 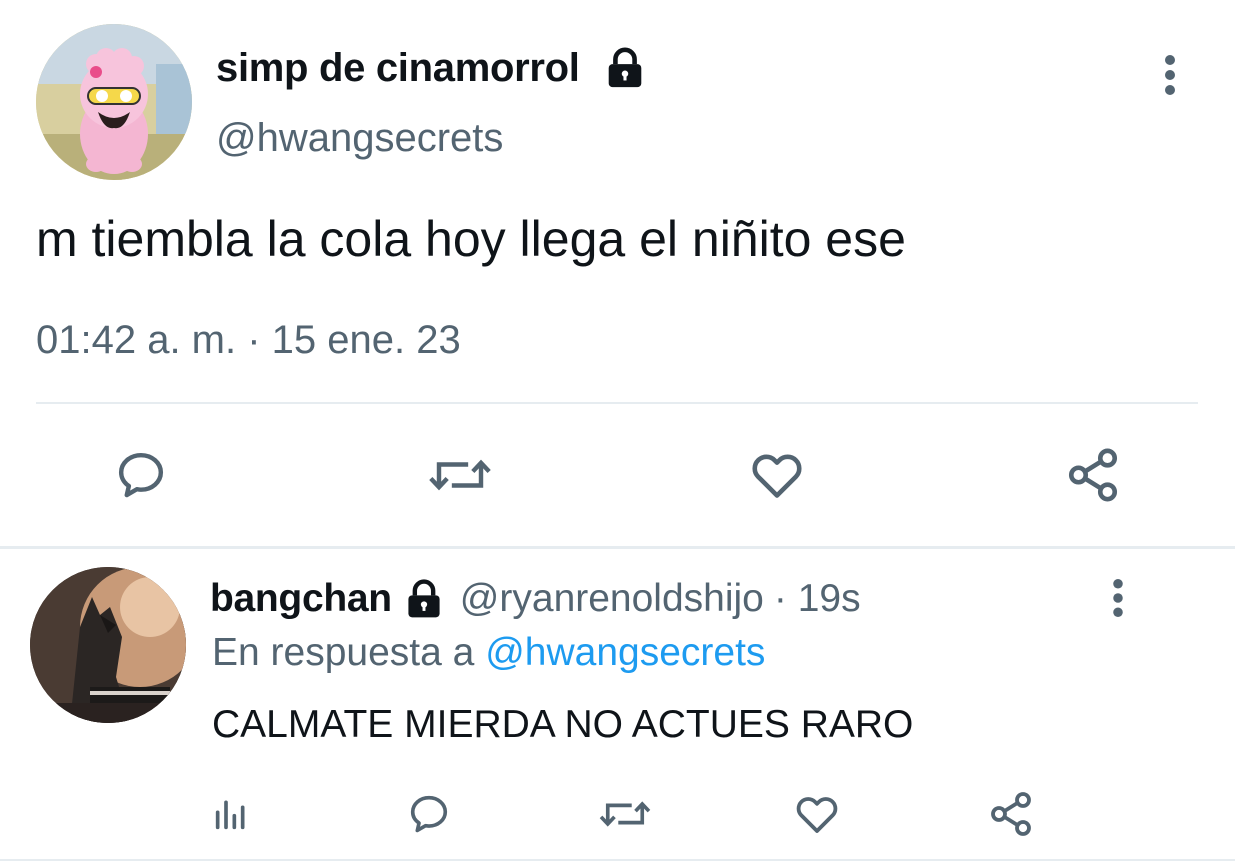 What do you see at coordinates (359, 138) in the screenshot?
I see `handle: @hwangsecrets` at bounding box center [359, 138].